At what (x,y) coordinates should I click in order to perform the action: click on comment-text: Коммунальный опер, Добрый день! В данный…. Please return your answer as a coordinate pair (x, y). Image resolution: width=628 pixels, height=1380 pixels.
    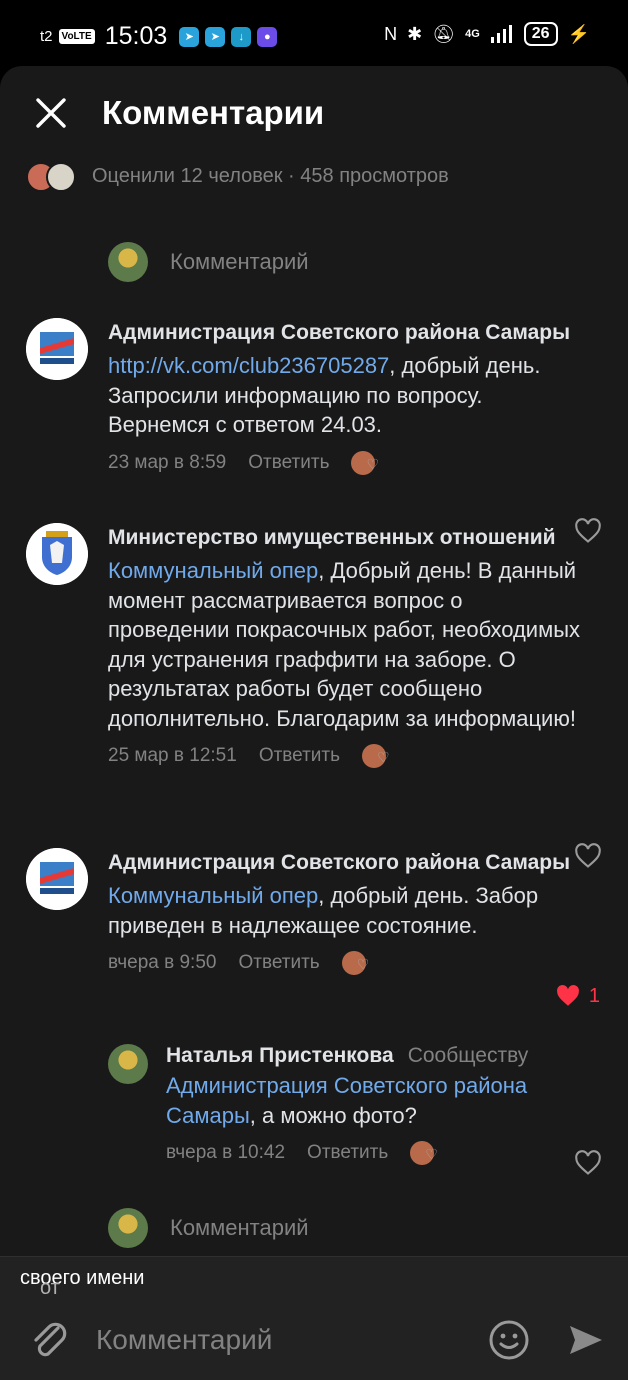
    Looking at the image, I should click on (344, 644).